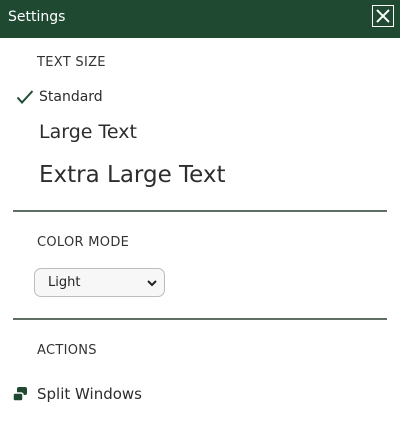  Describe the element at coordinates (88, 132) in the screenshot. I see `text-size-large-option: Large Text` at that location.